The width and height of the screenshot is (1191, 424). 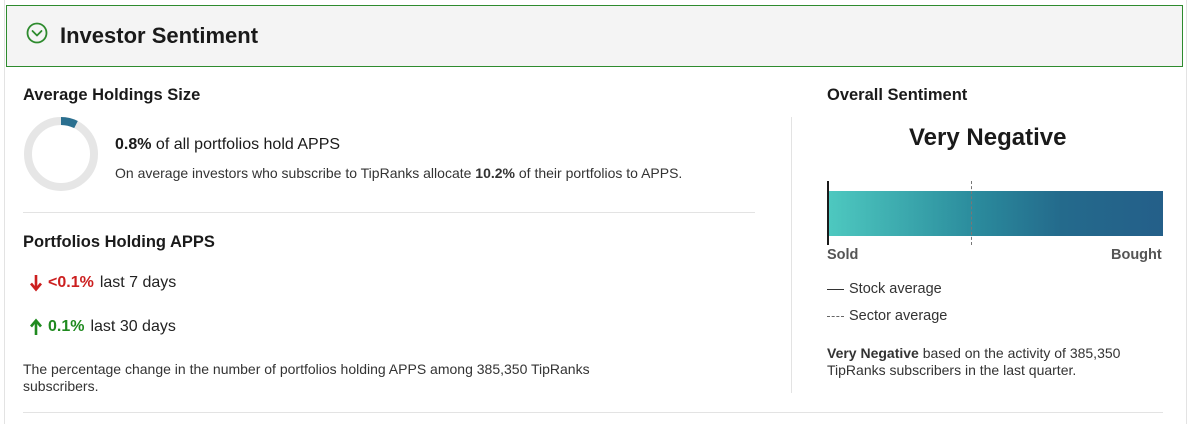 I want to click on dashed-line-icon, so click(x=835, y=316).